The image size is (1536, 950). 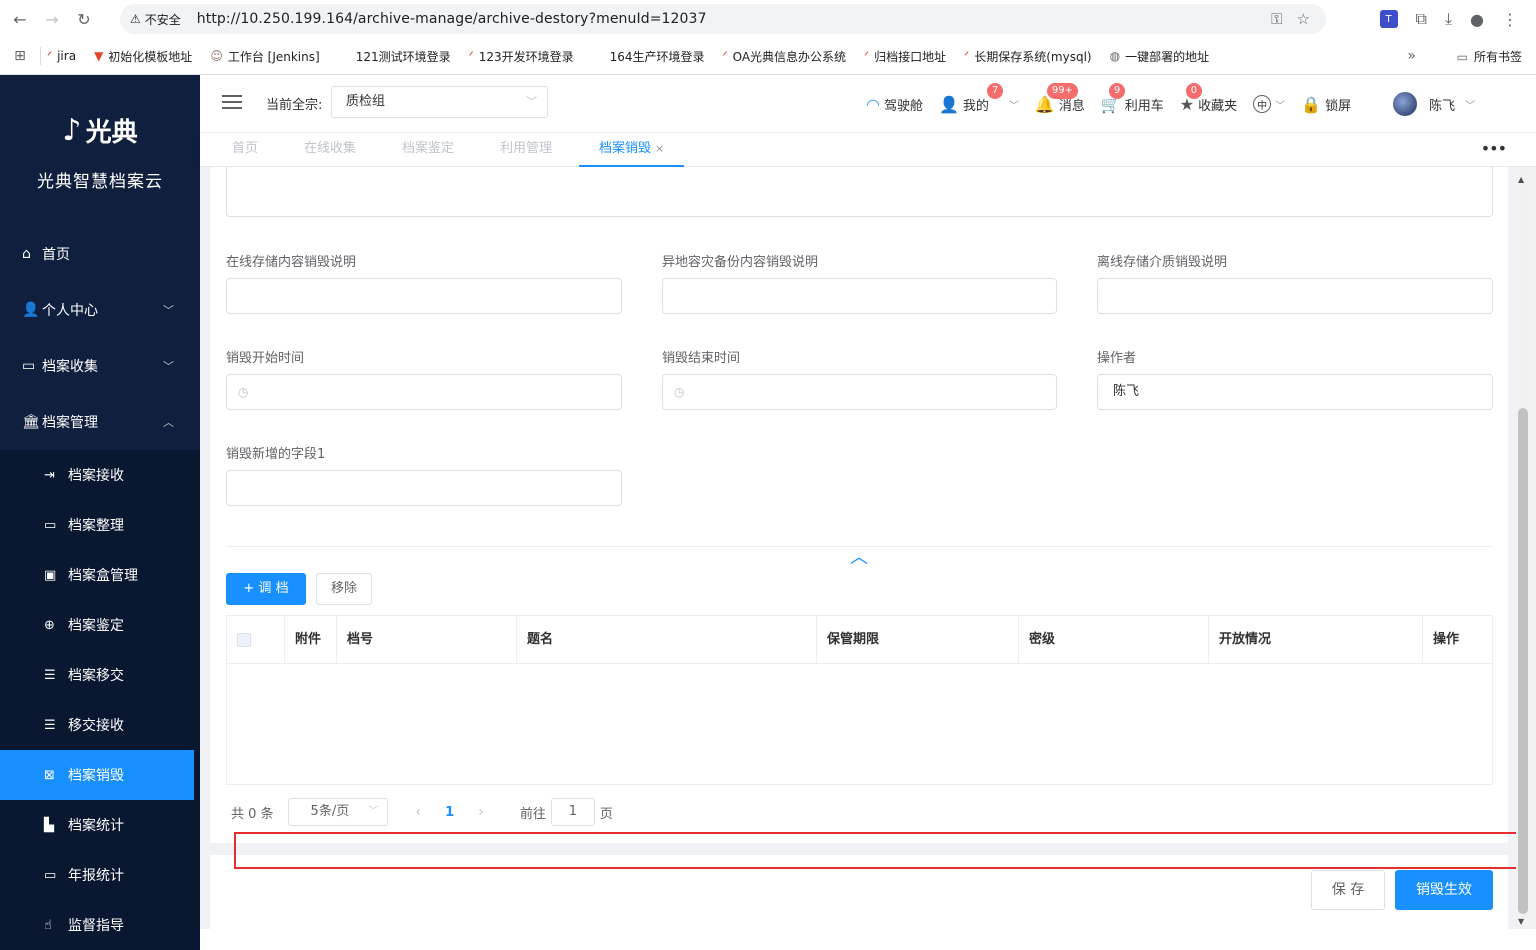 I want to click on bookmark-item: ☺ 工作台 [Jenkins], so click(x=264, y=56).